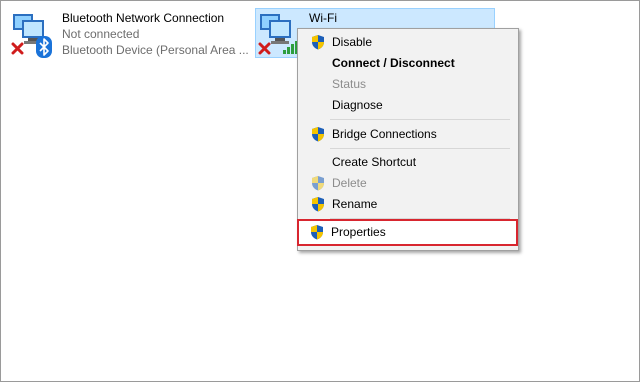  Describe the element at coordinates (393, 63) in the screenshot. I see `menu-item-label: Connect / Disconnect` at that location.